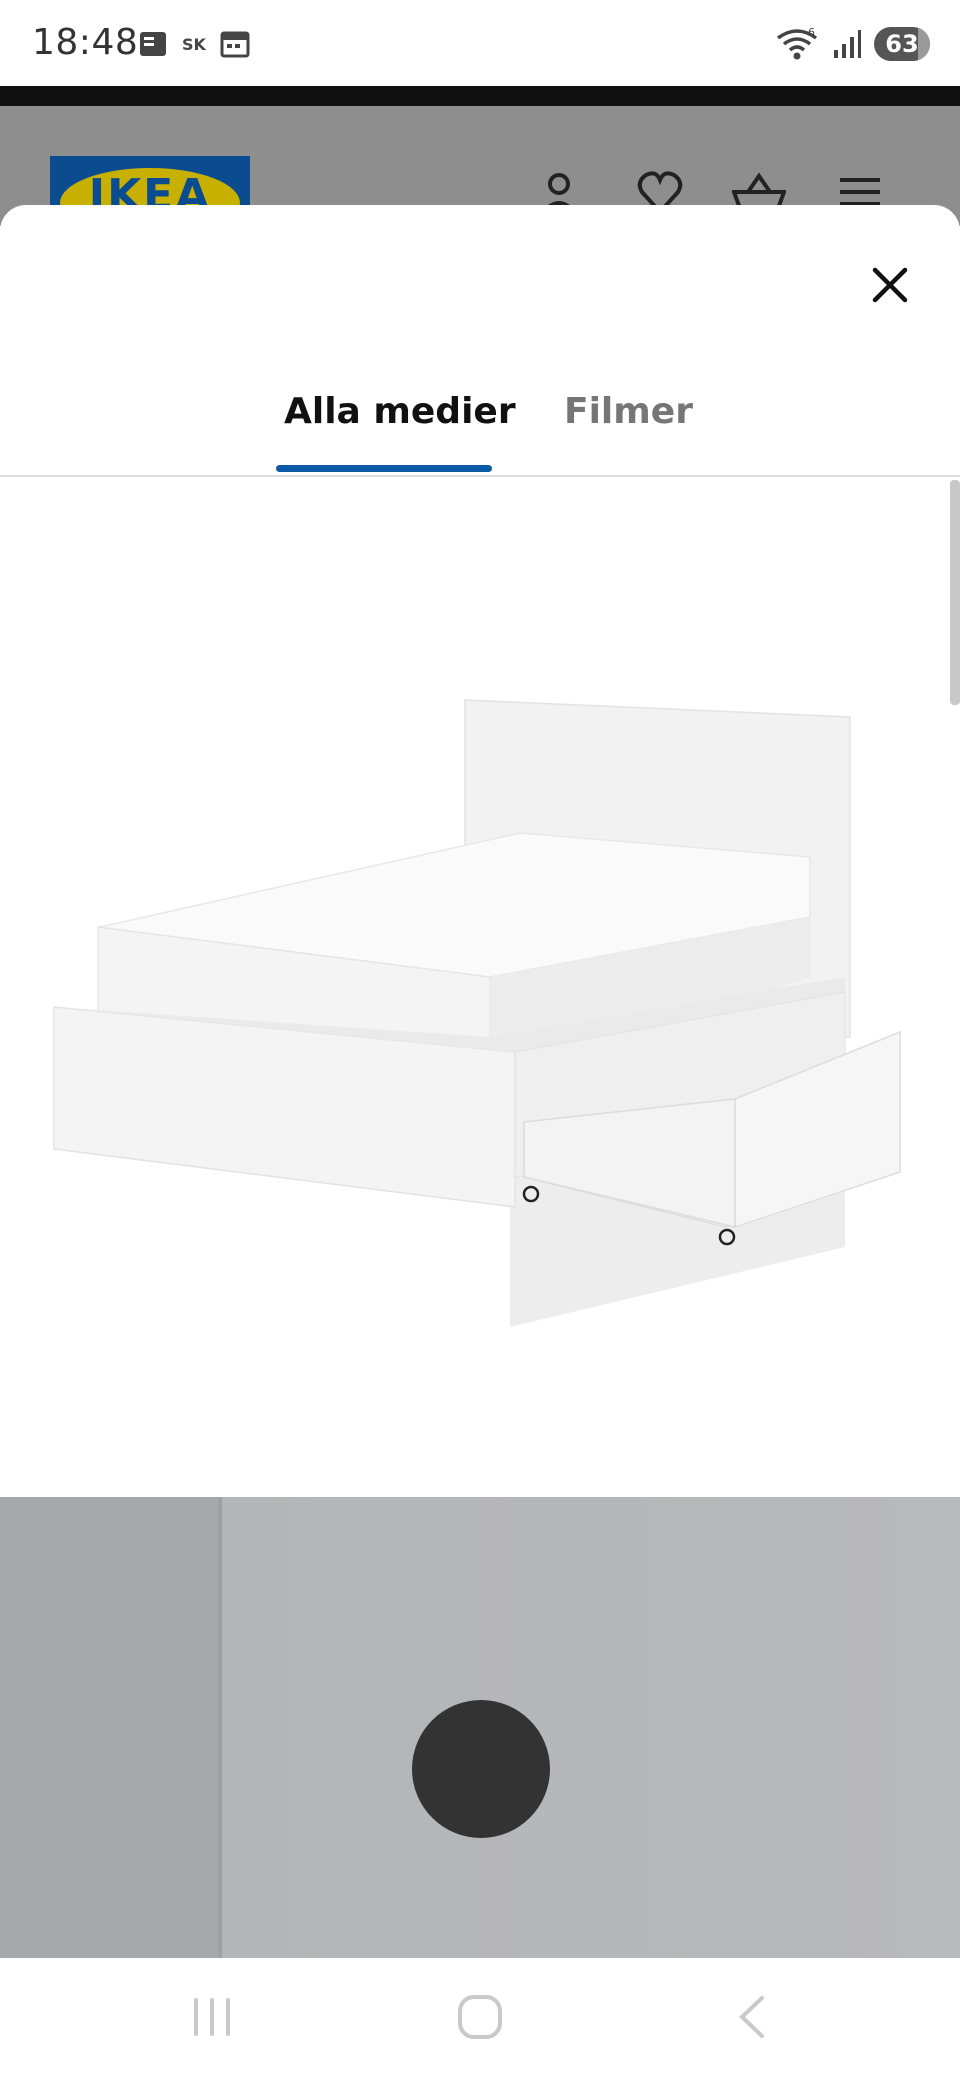 The height and width of the screenshot is (2080, 960). I want to click on close-button, so click(890, 285).